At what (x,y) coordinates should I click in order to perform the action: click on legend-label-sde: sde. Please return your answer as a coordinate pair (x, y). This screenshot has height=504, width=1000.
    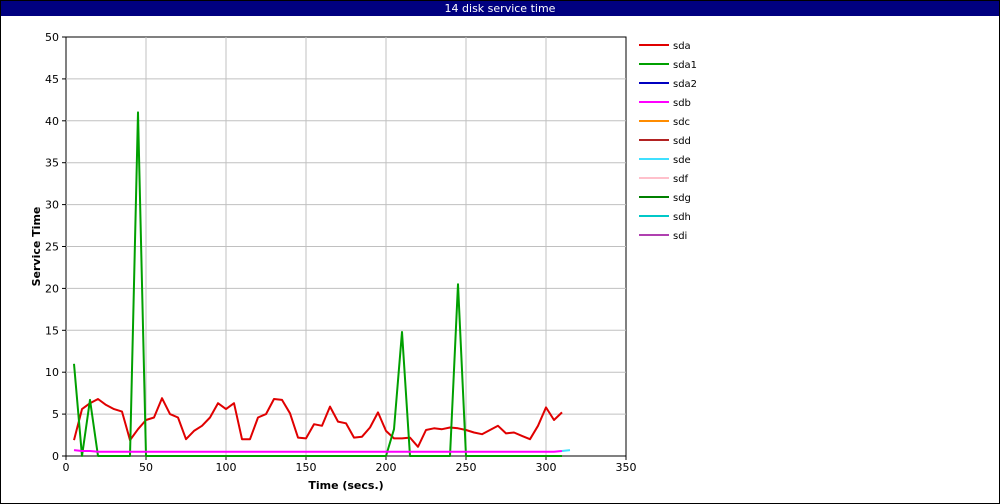
    Looking at the image, I should click on (682, 160).